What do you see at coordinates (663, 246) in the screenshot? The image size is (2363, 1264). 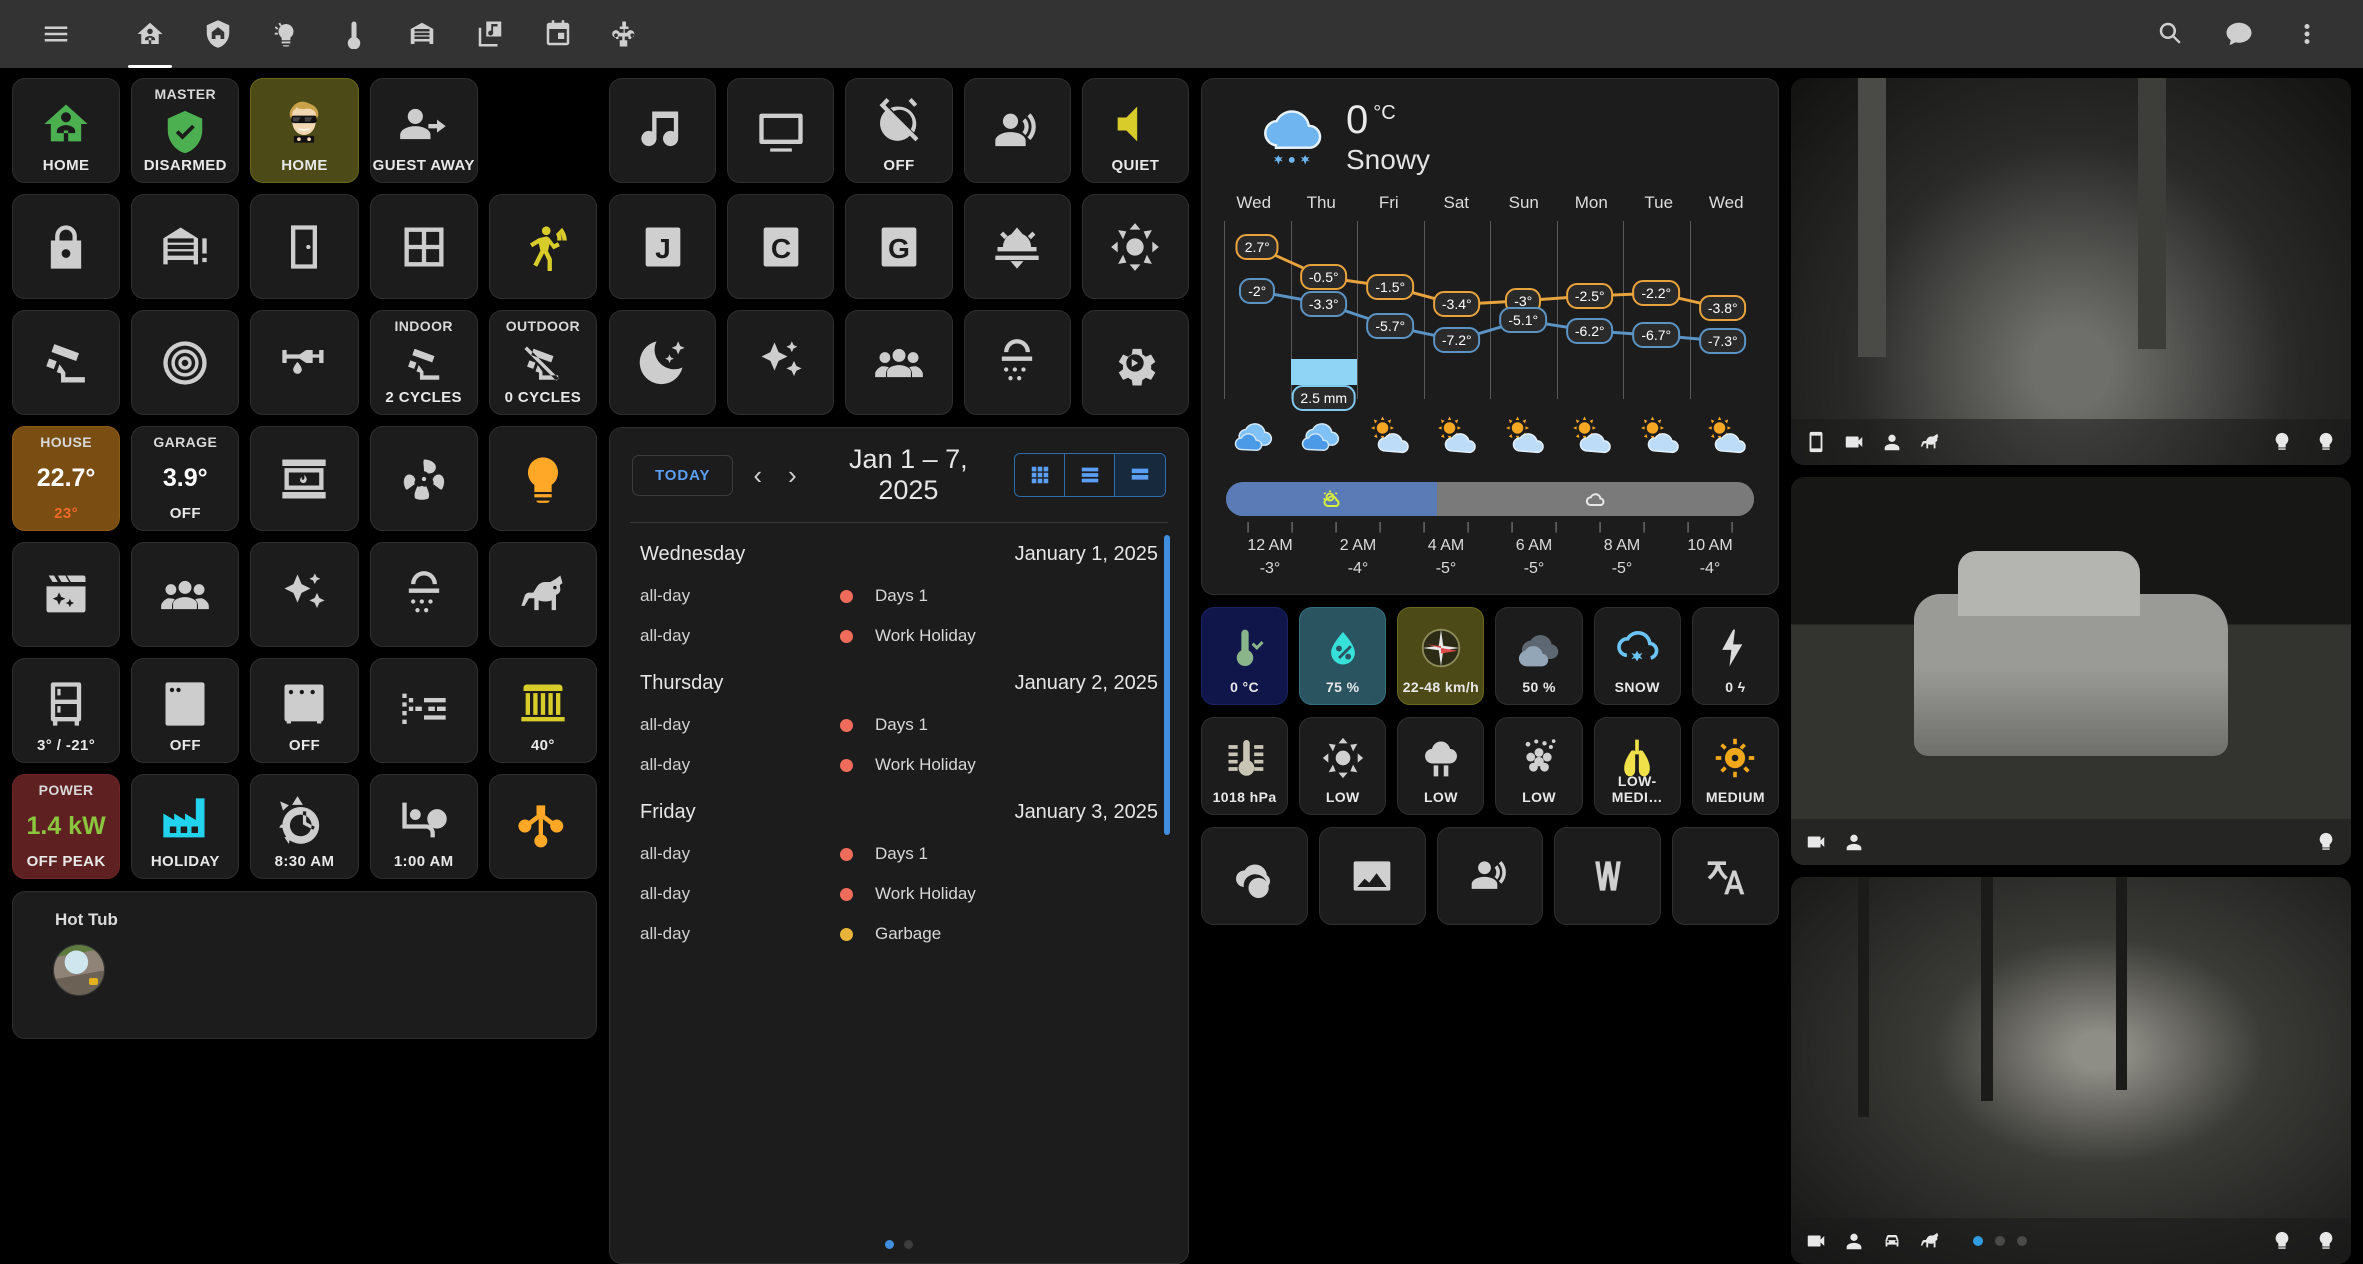 I see `jellyfin-tile: J` at bounding box center [663, 246].